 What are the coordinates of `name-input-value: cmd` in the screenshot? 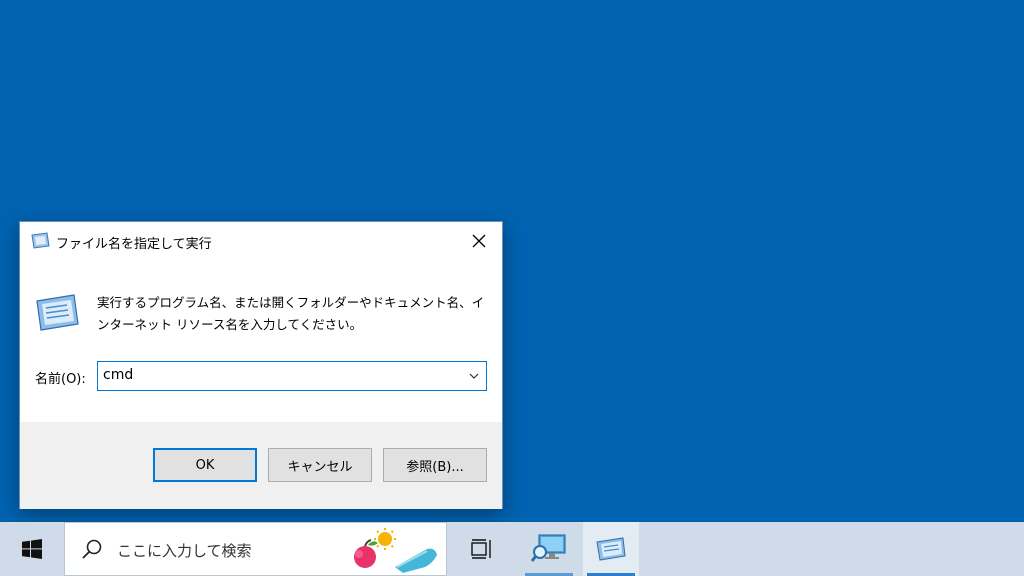 It's located at (118, 375).